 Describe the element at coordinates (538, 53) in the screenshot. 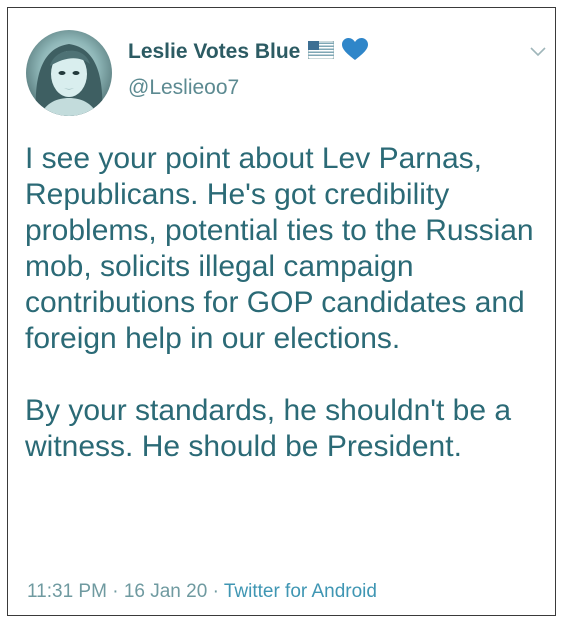

I see `chevron-down-icon` at that location.